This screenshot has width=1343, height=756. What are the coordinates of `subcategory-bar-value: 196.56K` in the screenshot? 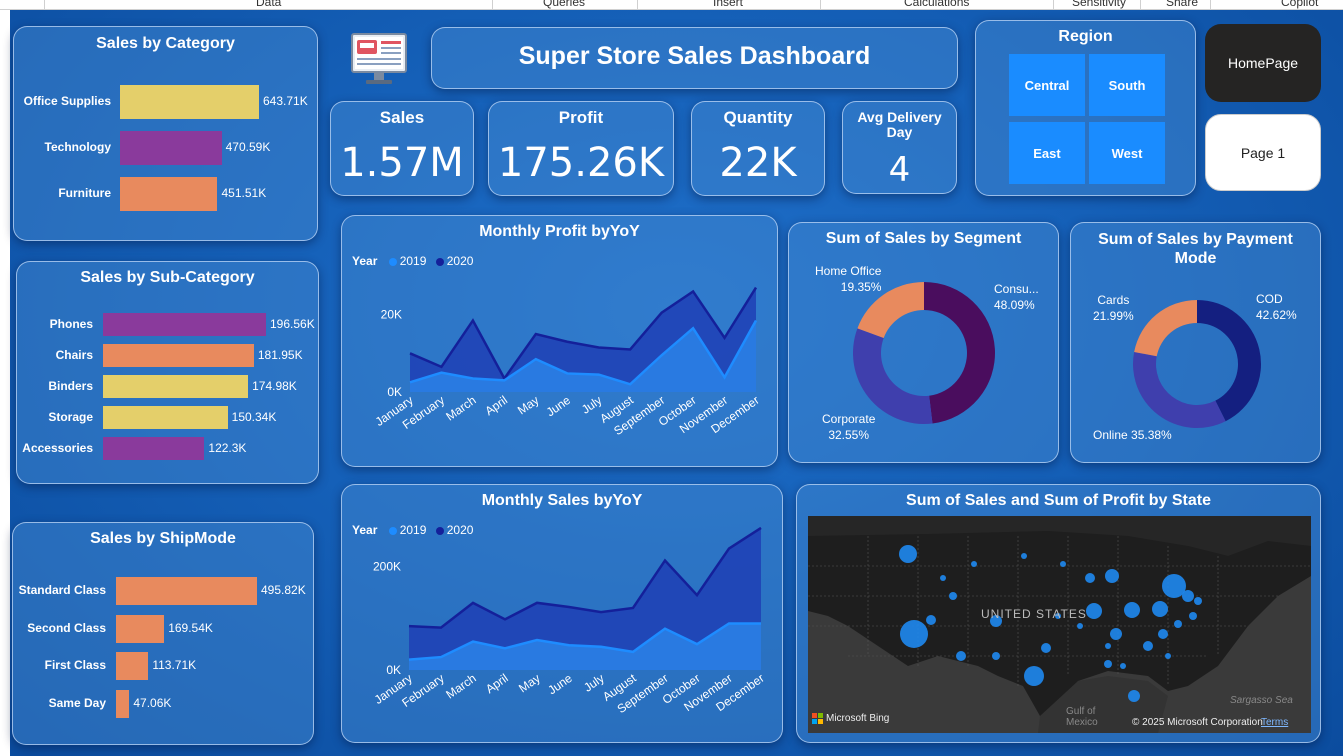 It's located at (292, 323).